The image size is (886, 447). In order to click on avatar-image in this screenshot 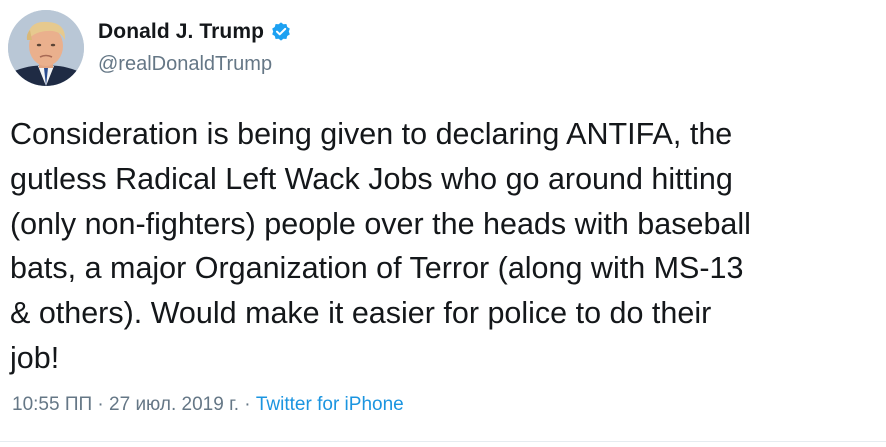, I will do `click(46, 48)`.